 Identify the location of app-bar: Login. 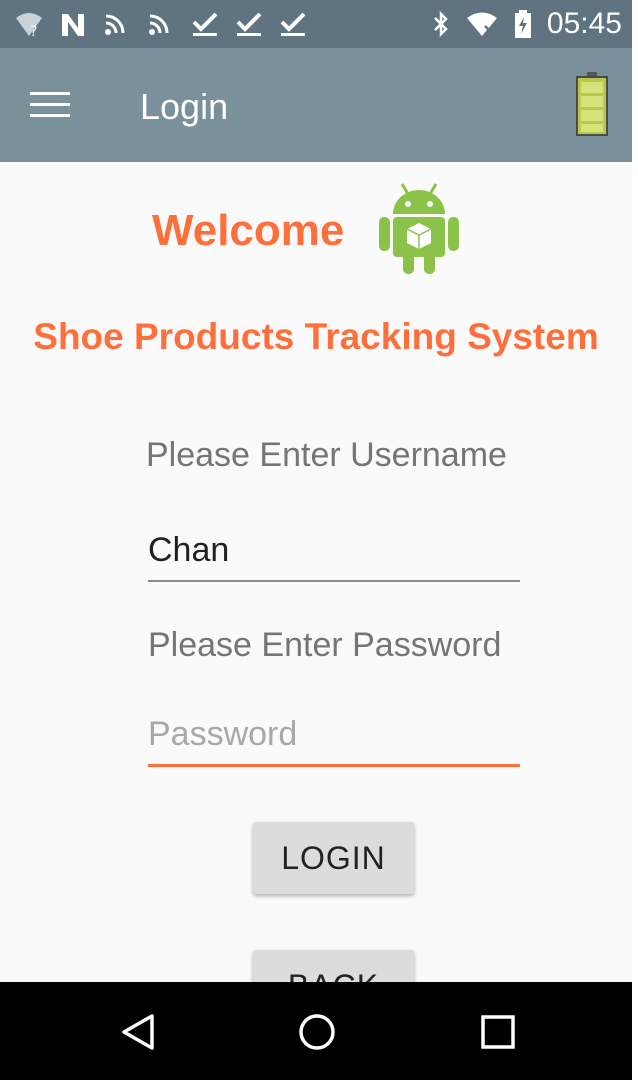
(316, 105).